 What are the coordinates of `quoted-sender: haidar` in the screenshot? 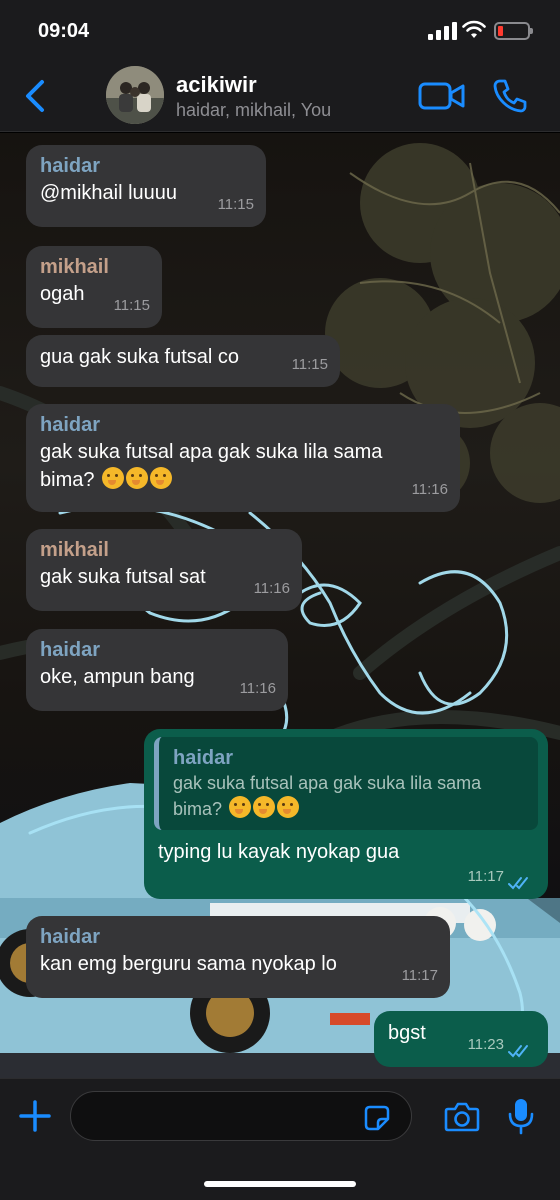 It's located at (203, 758).